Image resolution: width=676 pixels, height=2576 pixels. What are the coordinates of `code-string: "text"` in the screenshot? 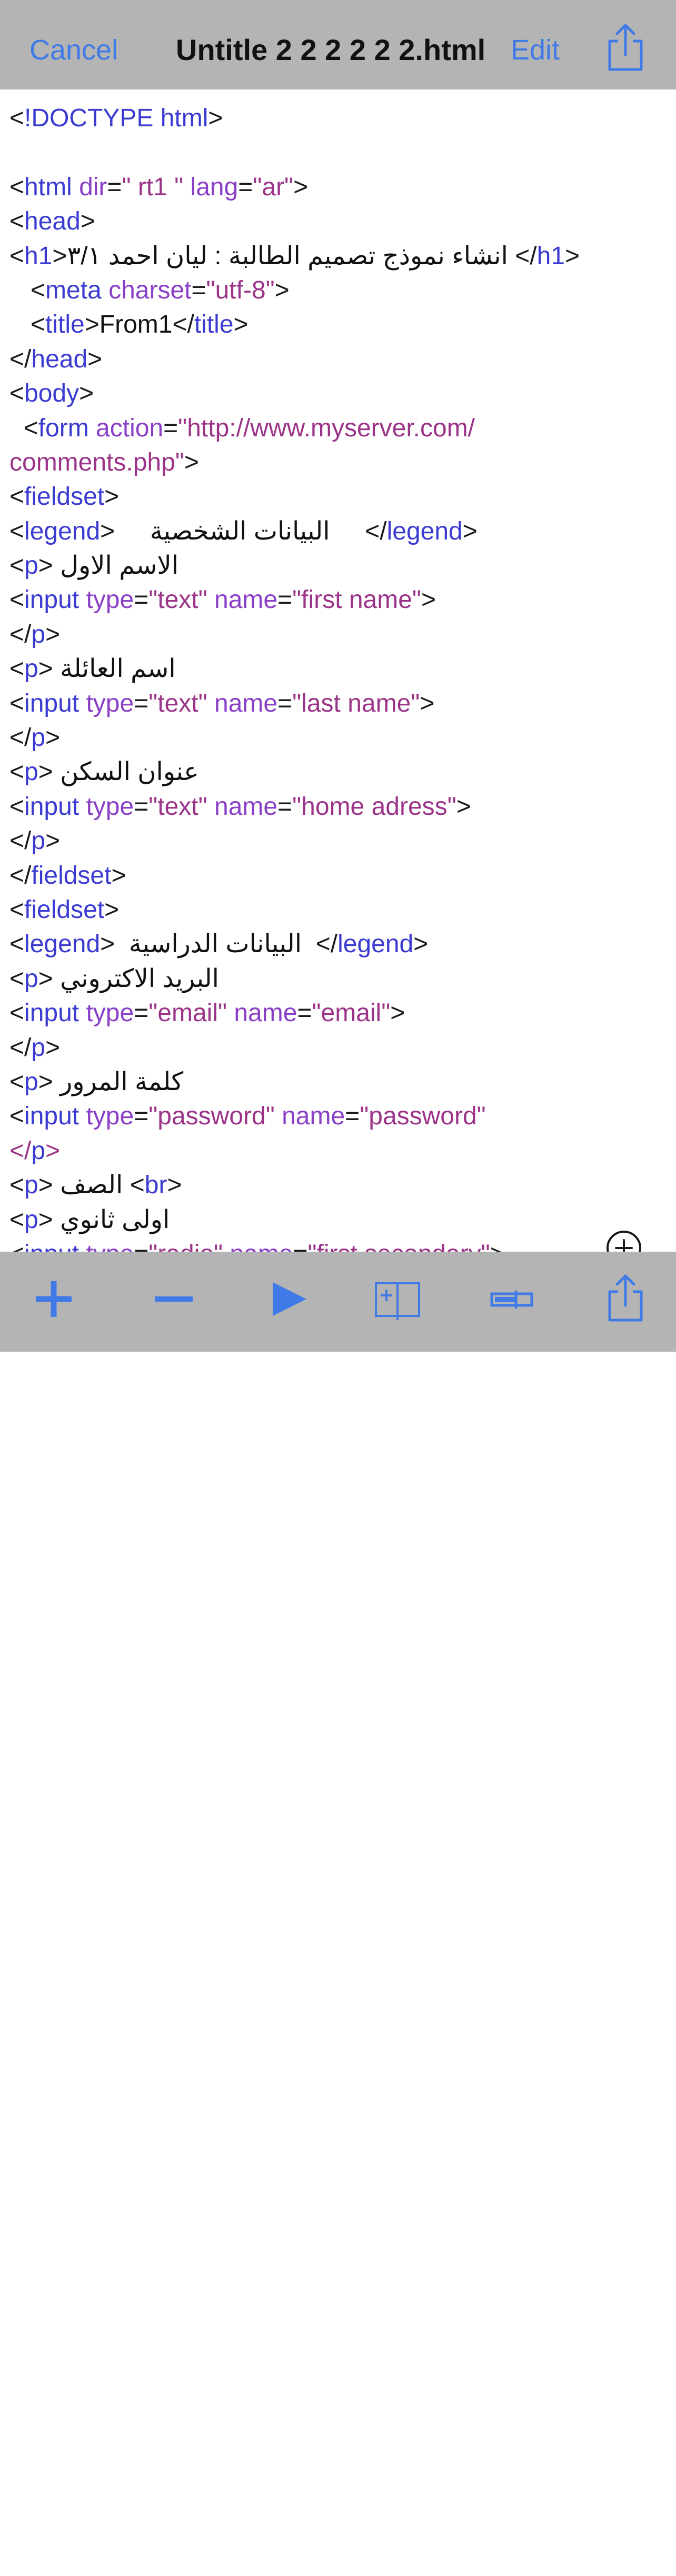 It's located at (177, 807).